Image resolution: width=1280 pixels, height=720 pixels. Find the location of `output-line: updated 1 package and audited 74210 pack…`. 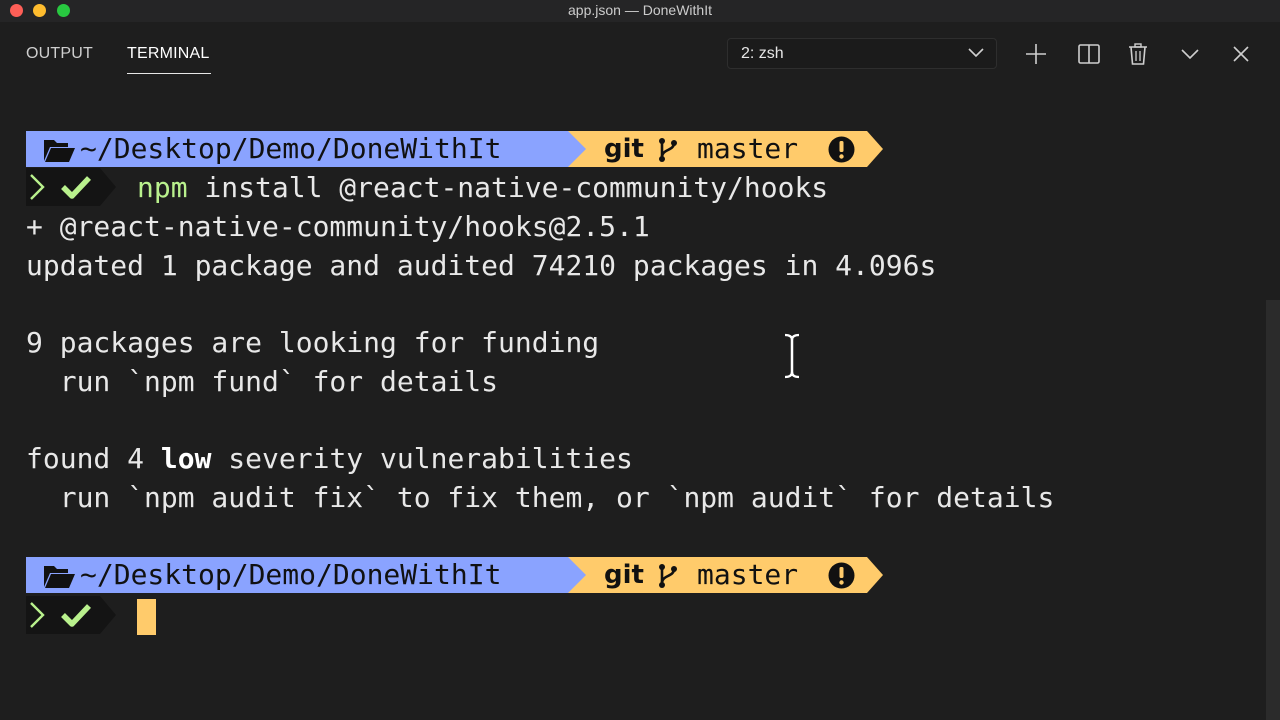

output-line: updated 1 package and audited 74210 pack… is located at coordinates (481, 265).